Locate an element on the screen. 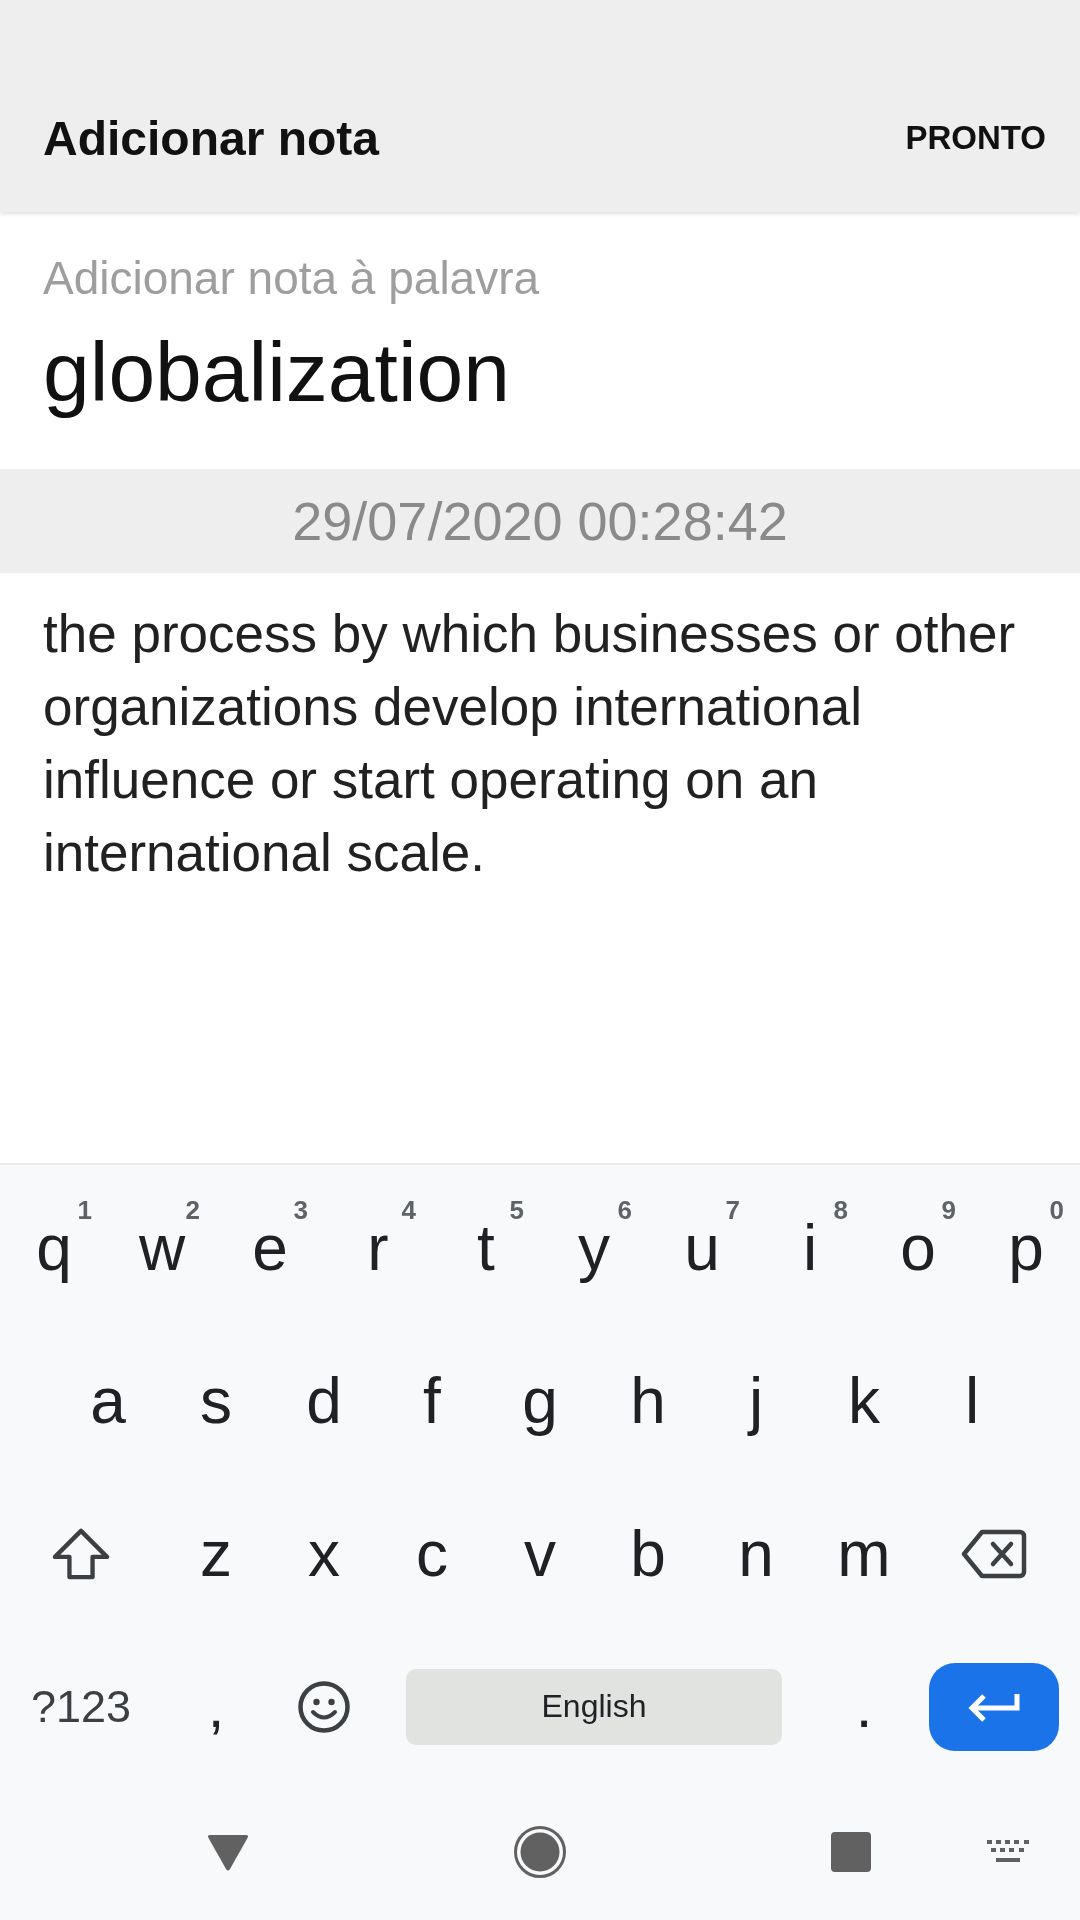  number-hint: 3 is located at coordinates (300, 1210).